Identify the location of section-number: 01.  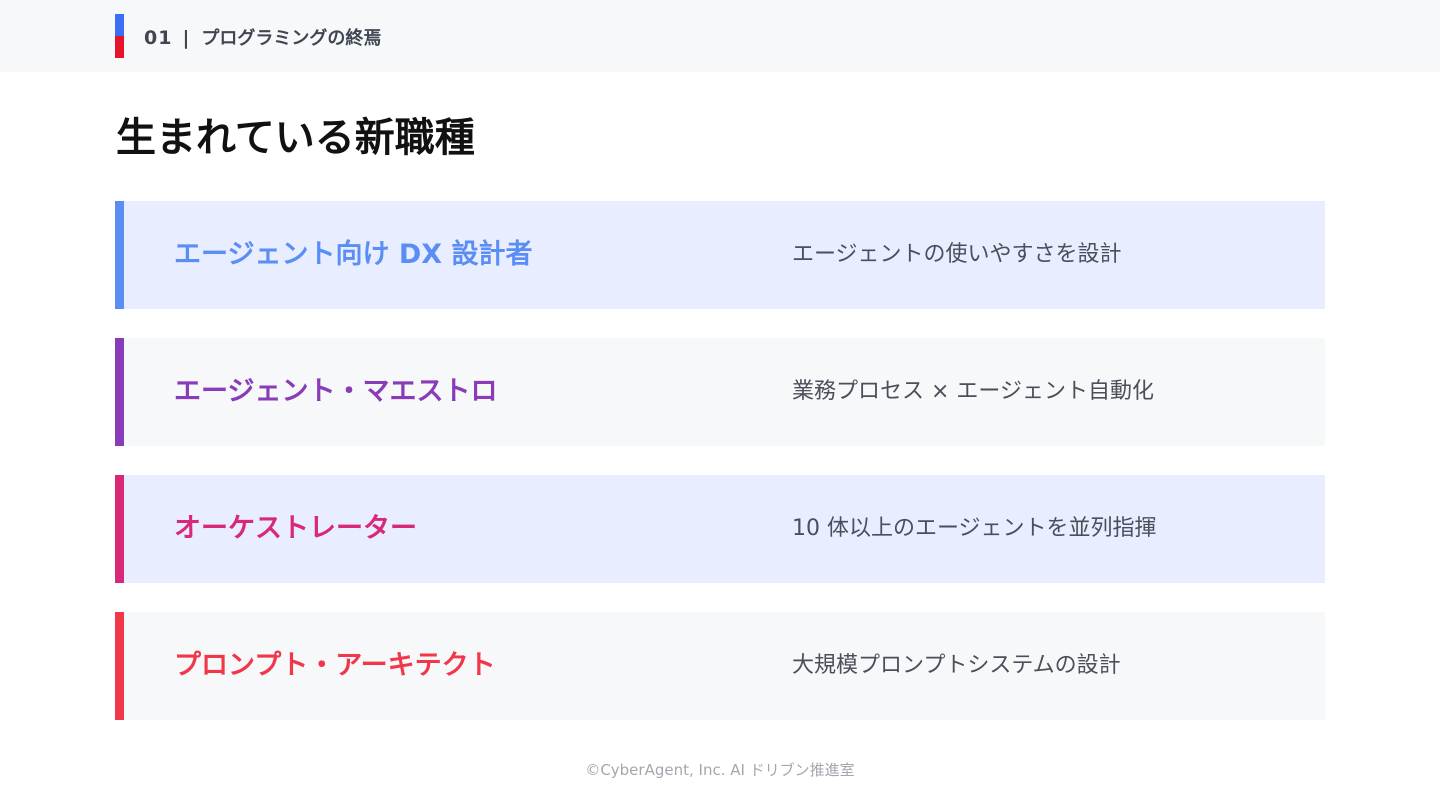
(158, 38).